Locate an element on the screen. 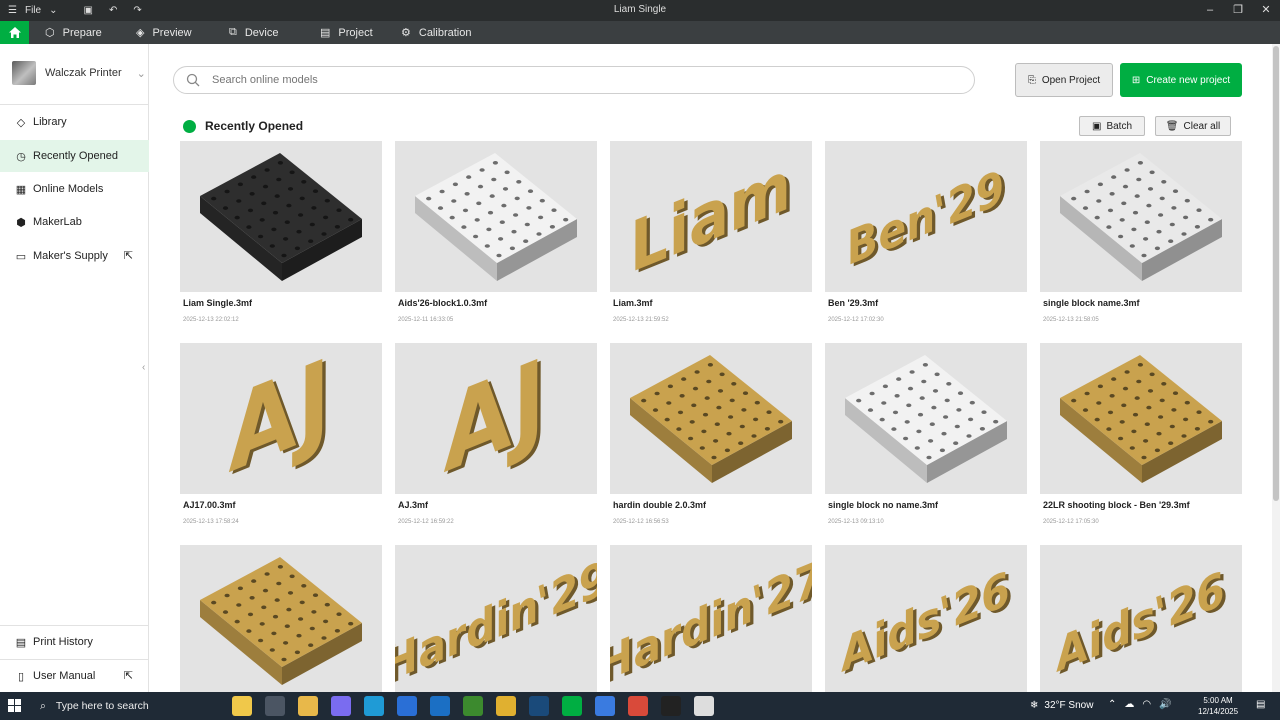  edge-icon is located at coordinates (374, 706).